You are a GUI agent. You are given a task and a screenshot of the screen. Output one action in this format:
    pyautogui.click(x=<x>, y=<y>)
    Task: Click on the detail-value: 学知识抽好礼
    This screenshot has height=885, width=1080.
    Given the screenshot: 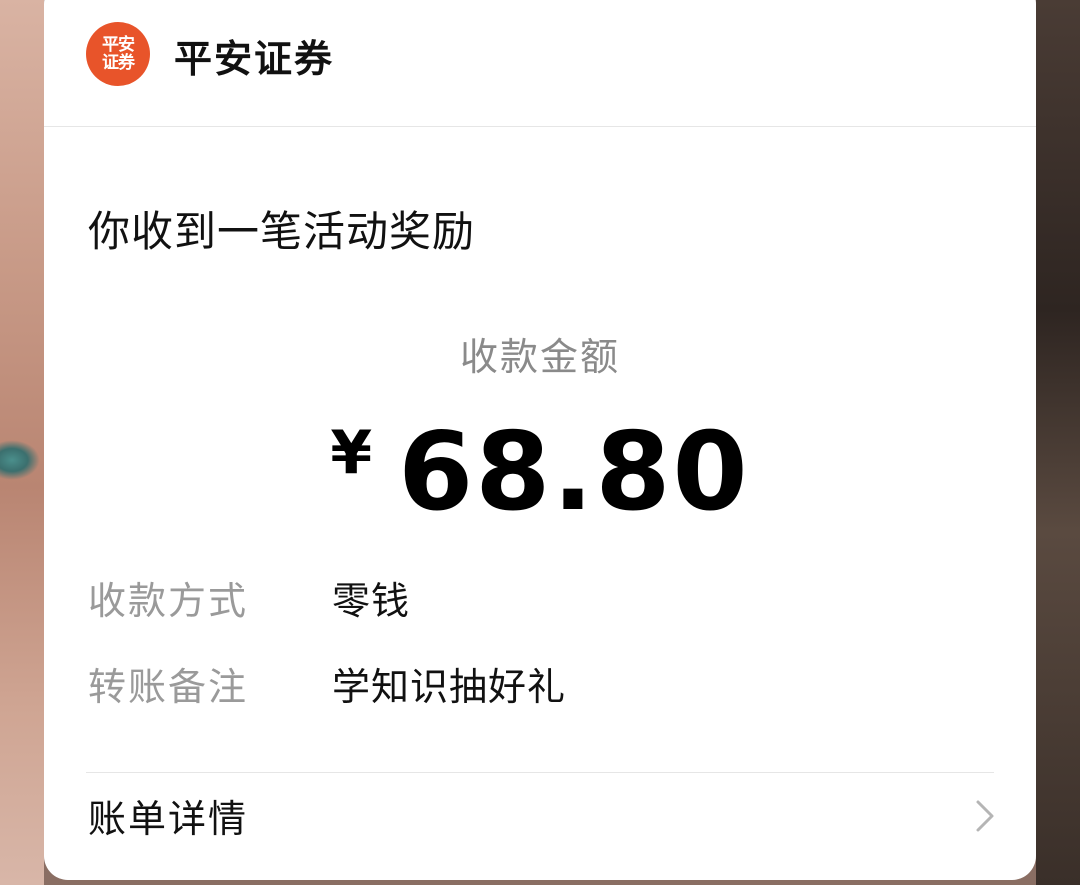 What is the action you would take?
    pyautogui.click(x=449, y=687)
    